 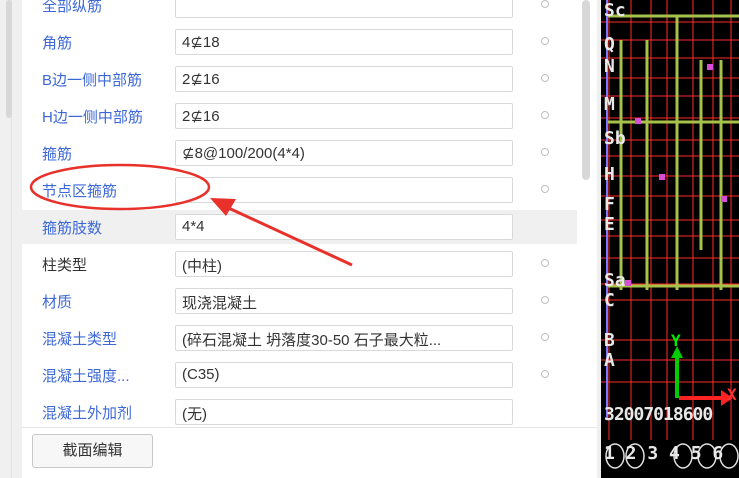 I want to click on property-value-field: ⊈8@100/200(4*4), so click(x=344, y=153).